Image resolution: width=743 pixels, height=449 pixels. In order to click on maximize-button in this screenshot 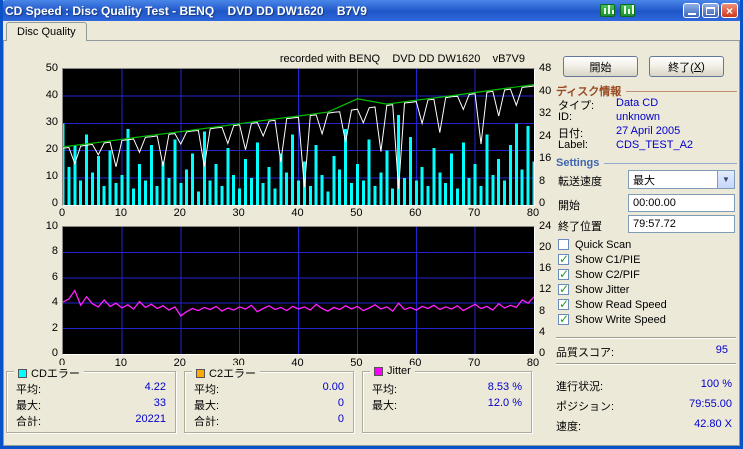, I will do `click(710, 10)`.